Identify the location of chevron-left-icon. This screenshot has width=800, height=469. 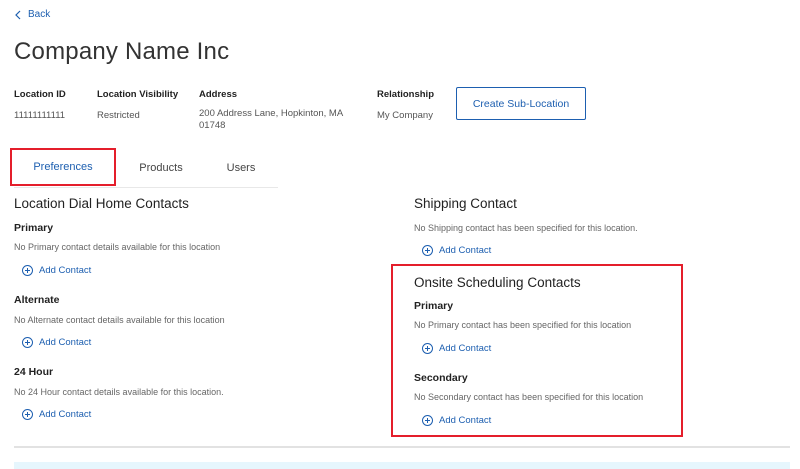
(18, 14).